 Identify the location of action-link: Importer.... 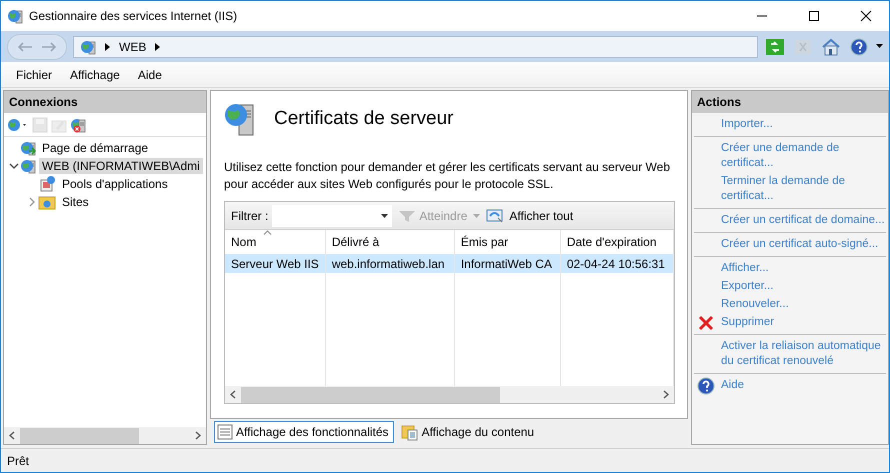
(747, 124).